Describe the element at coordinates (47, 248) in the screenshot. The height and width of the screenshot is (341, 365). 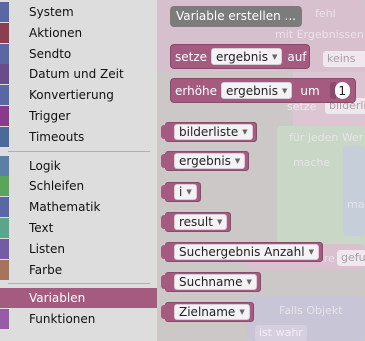
I see `category-label: Listen` at that location.